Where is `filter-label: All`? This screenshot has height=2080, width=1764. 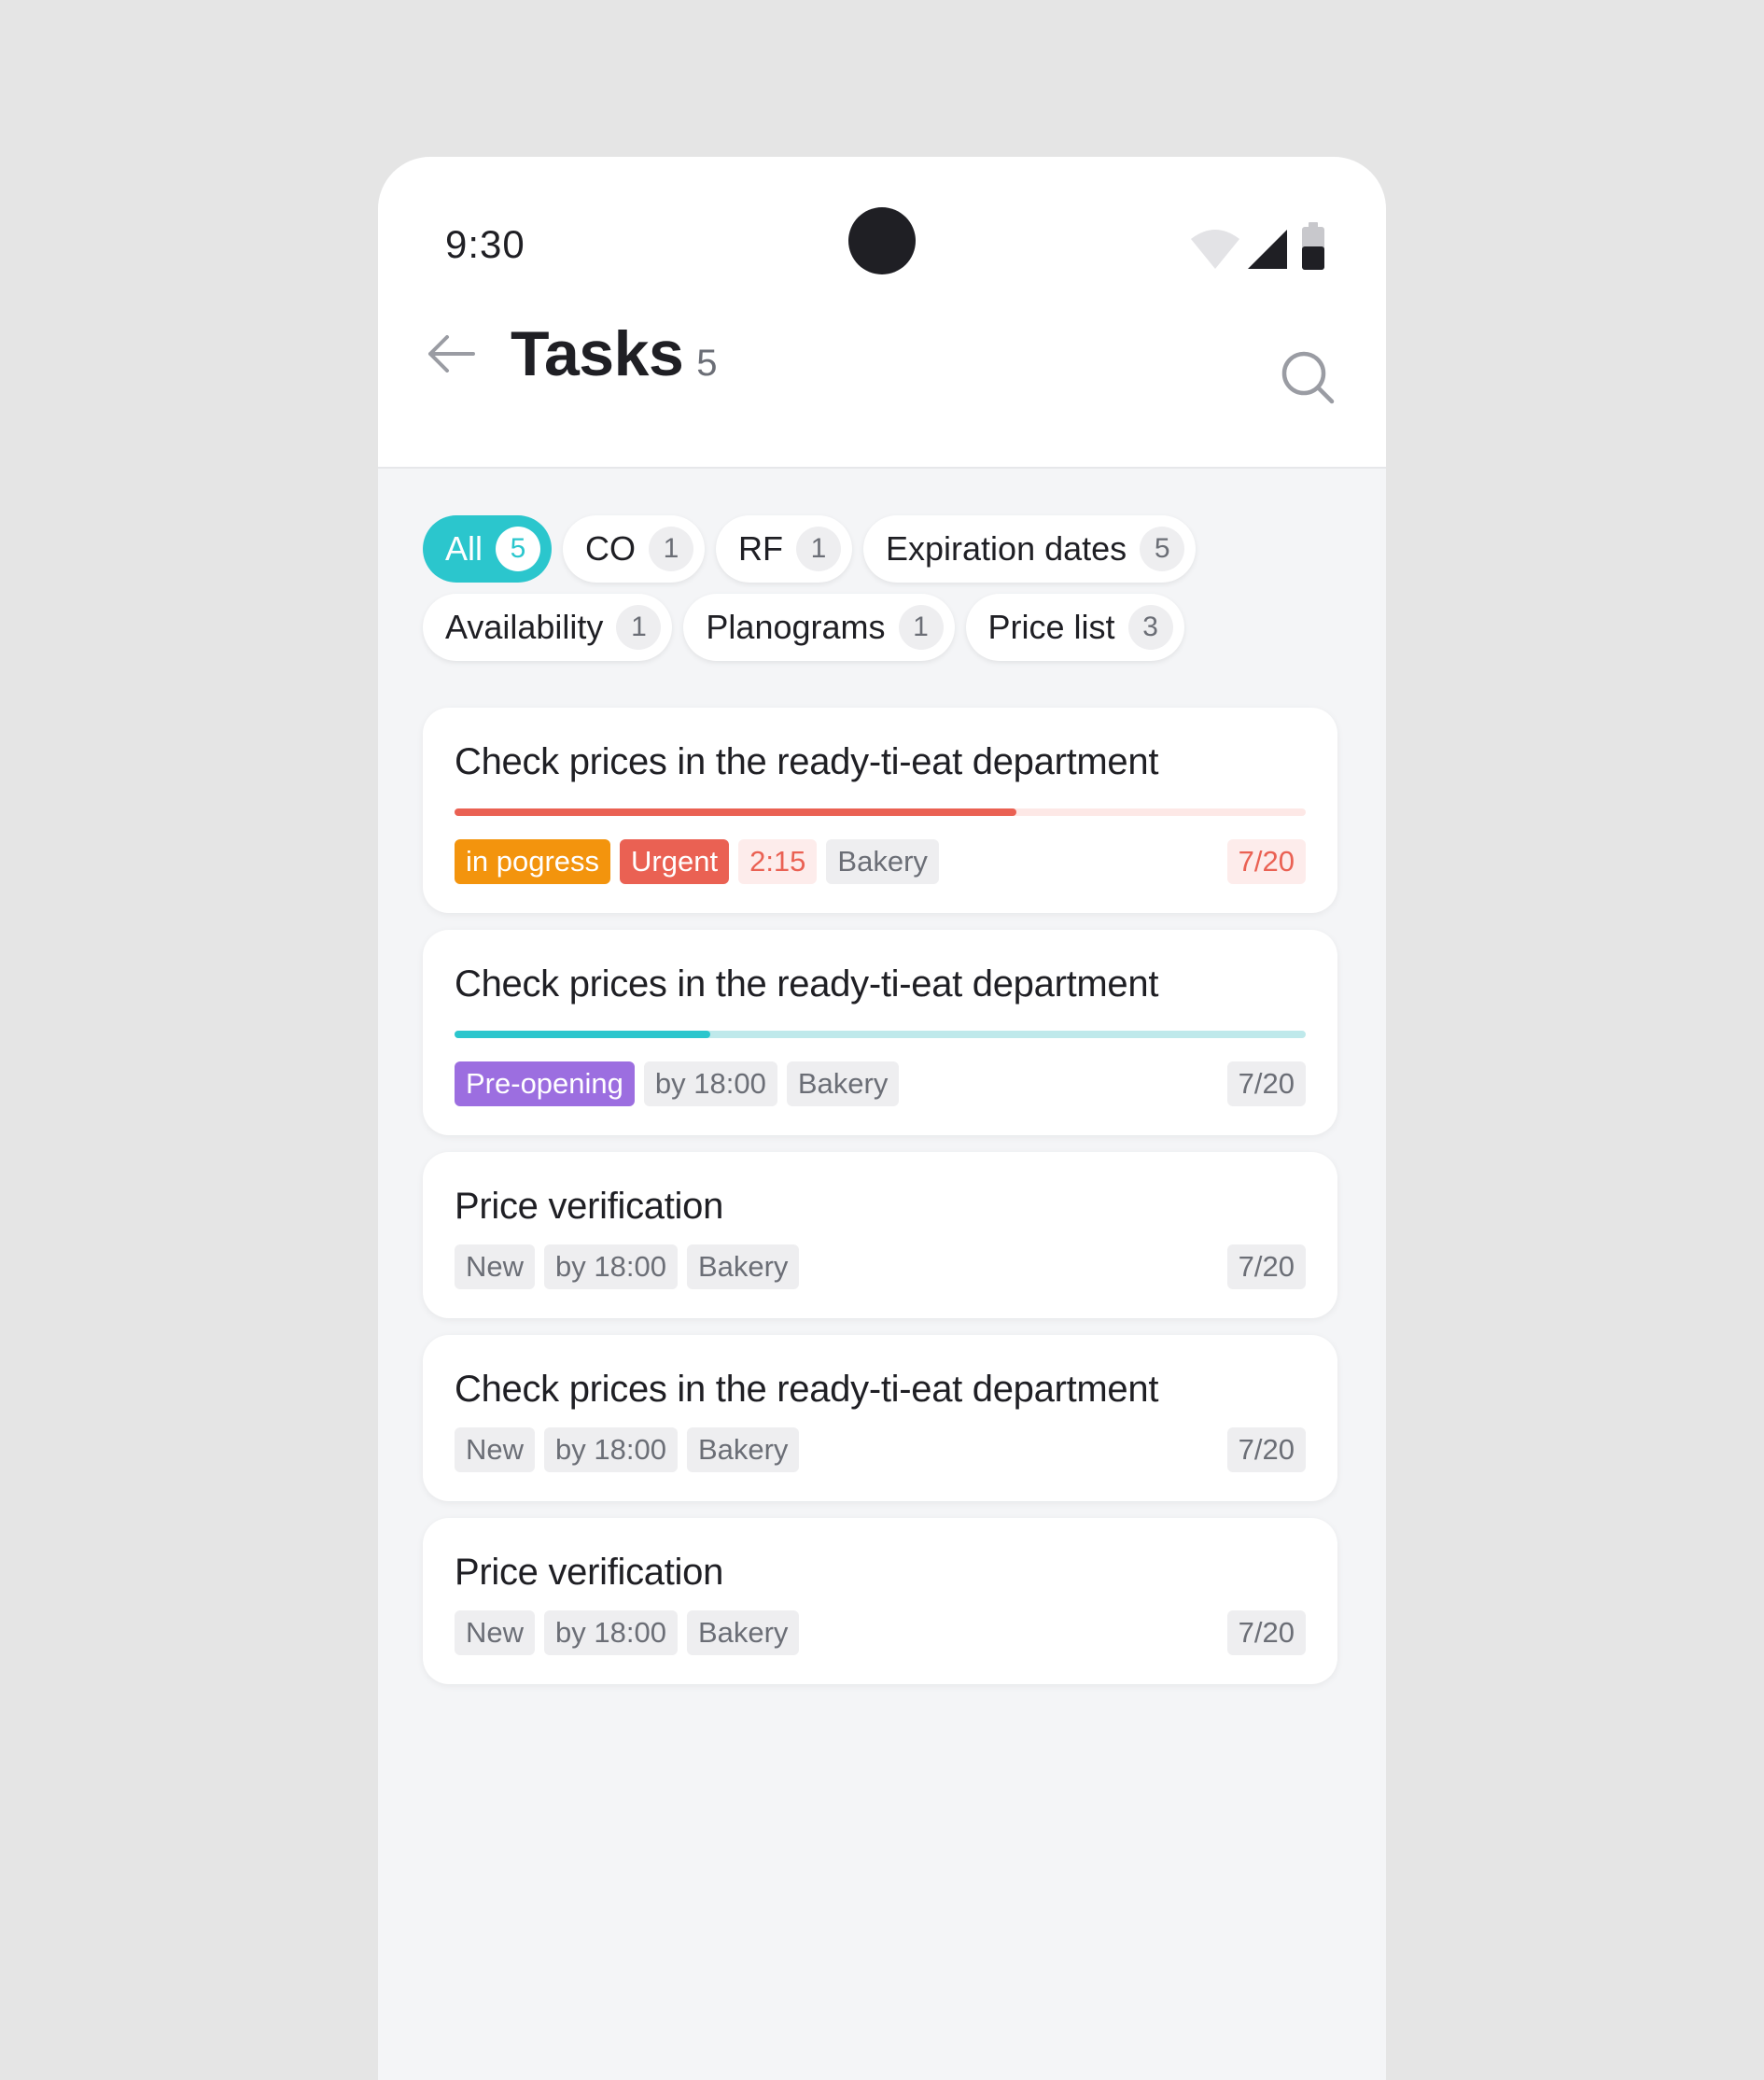 filter-label: All is located at coordinates (464, 548).